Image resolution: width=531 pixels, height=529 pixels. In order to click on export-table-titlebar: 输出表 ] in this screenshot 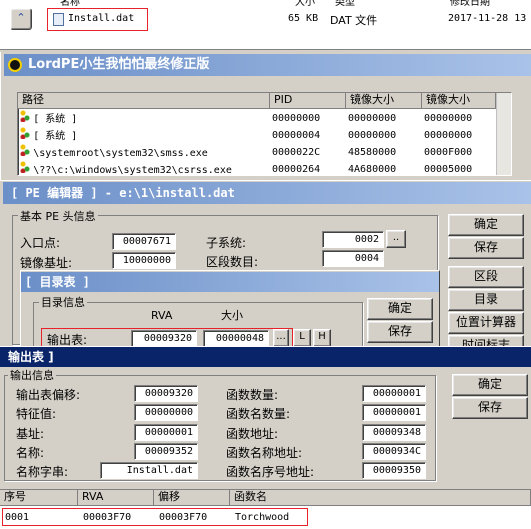, I will do `click(265, 357)`.